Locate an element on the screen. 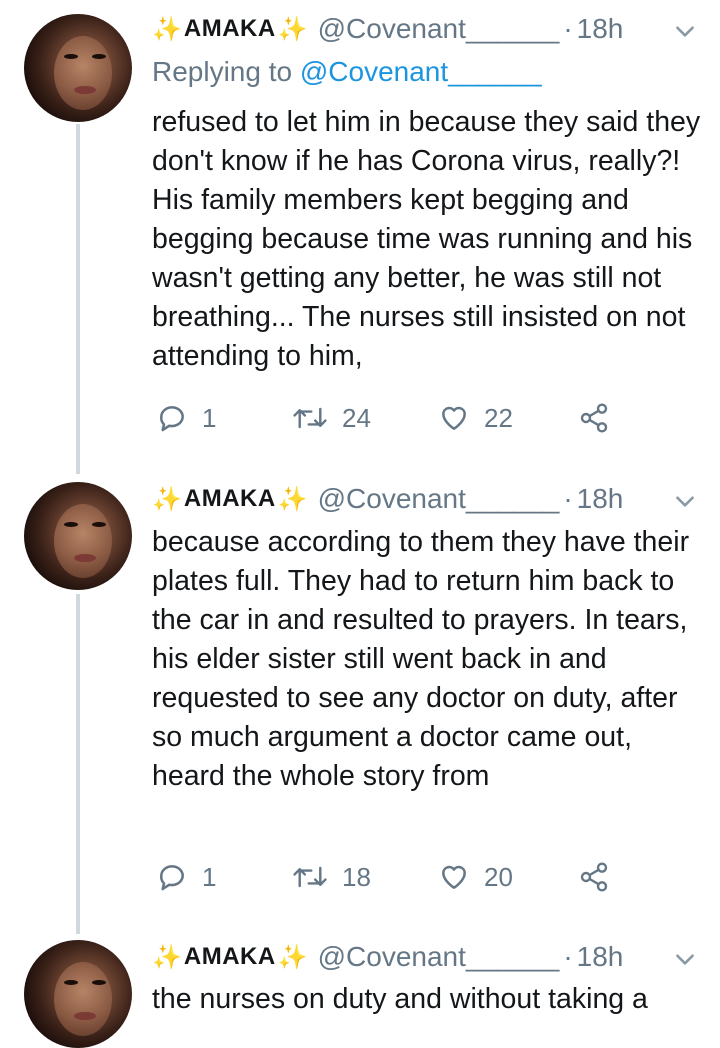 The width and height of the screenshot is (720, 1048). retweet-count: 18 is located at coordinates (356, 876).